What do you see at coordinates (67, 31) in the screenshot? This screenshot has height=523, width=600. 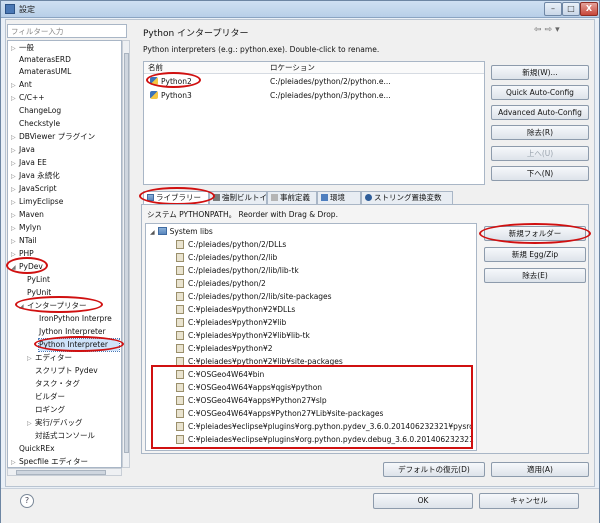 I see `filter-input: フィルター入力` at bounding box center [67, 31].